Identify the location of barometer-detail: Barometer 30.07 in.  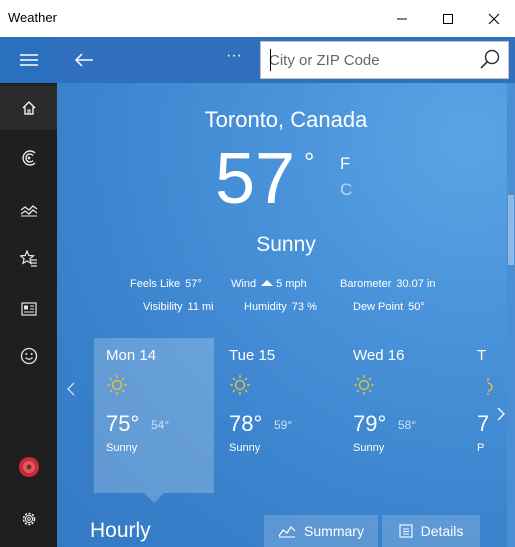
(388, 284).